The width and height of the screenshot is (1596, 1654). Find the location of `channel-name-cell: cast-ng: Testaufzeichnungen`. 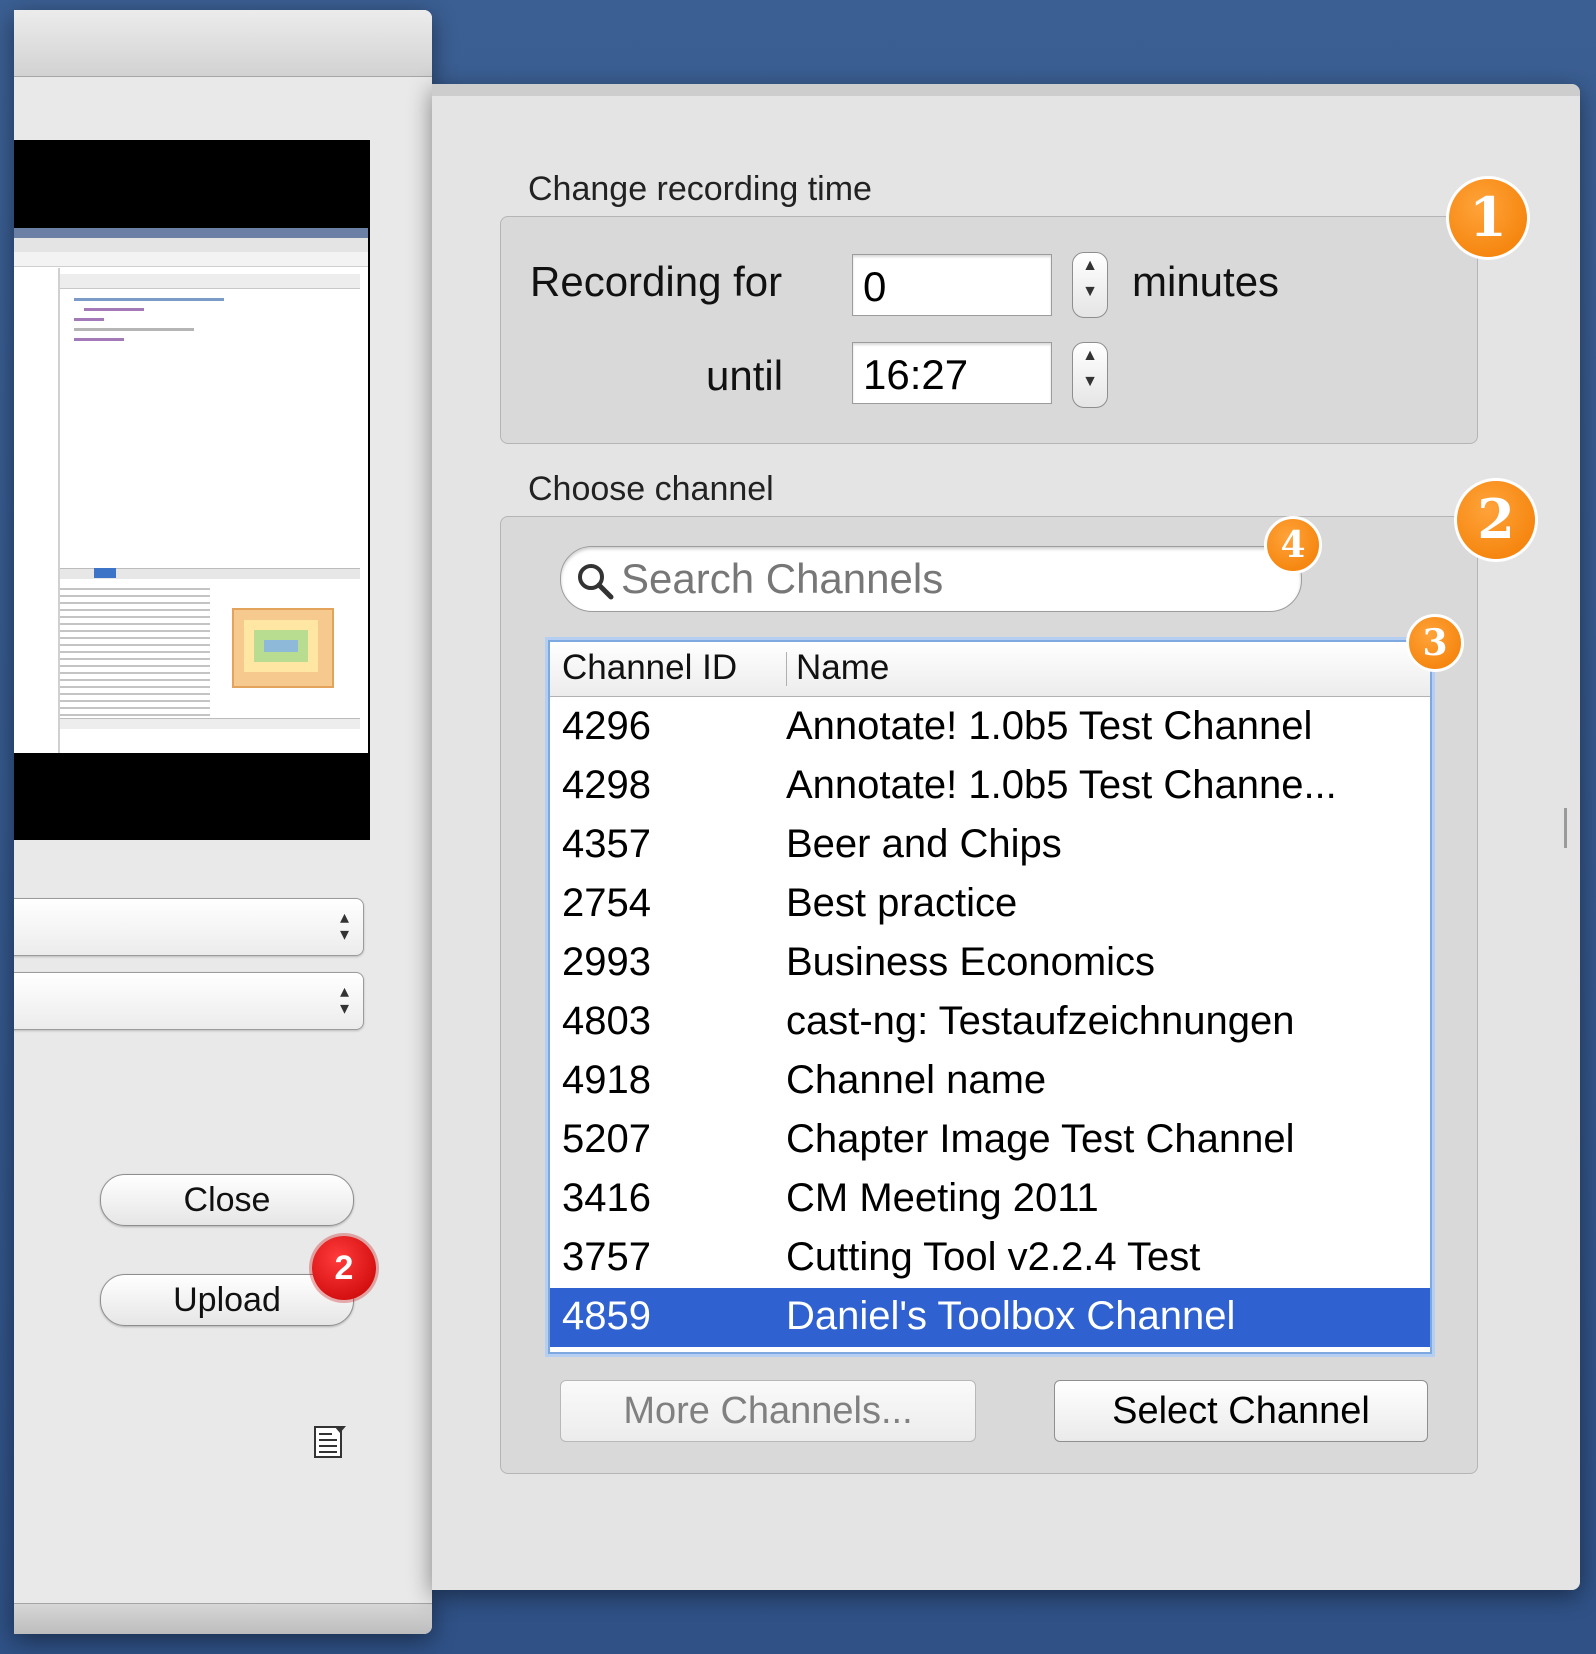

channel-name-cell: cast-ng: Testaufzeichnungen is located at coordinates (1040, 1021).